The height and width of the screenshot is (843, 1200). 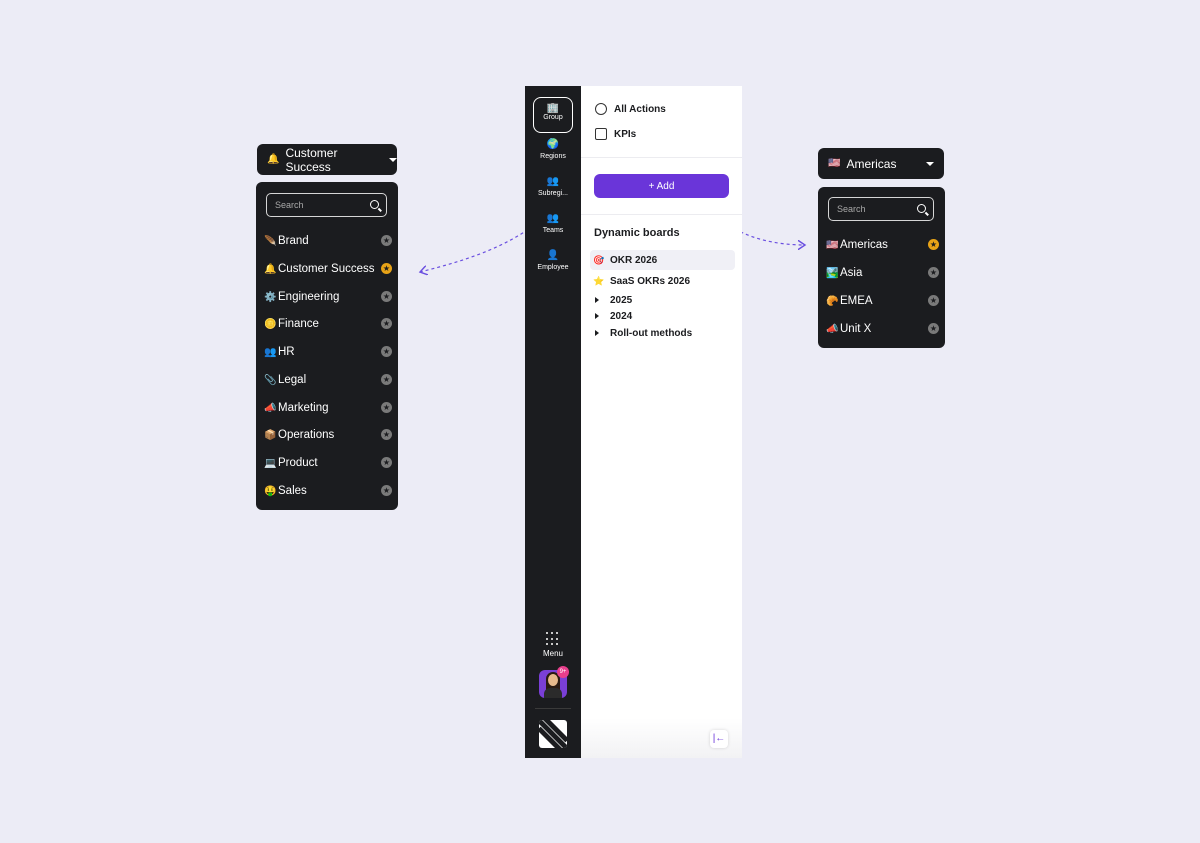 I want to click on item-emoji: 👥, so click(x=270, y=352).